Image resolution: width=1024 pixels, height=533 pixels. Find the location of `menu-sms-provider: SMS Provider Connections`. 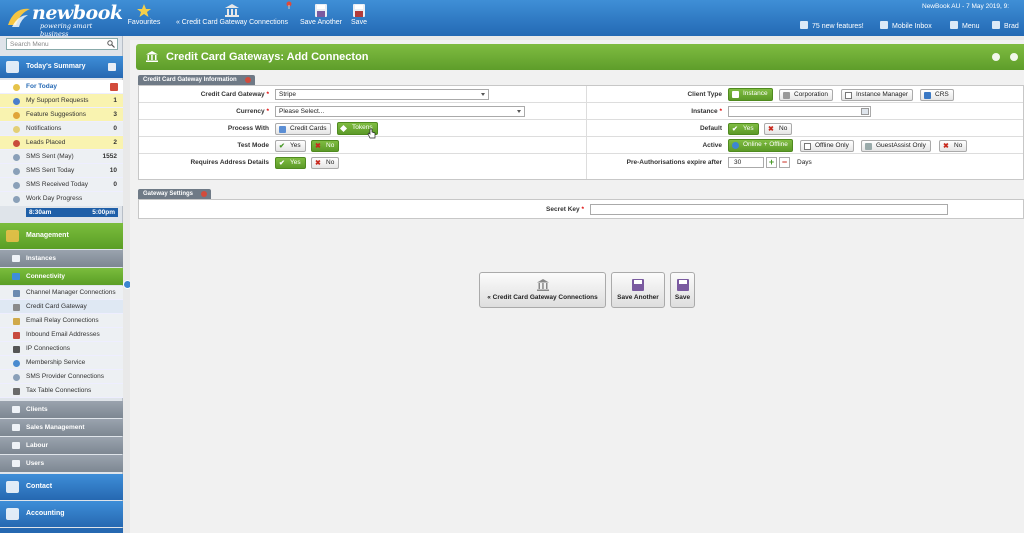

menu-sms-provider: SMS Provider Connections is located at coordinates (61, 377).